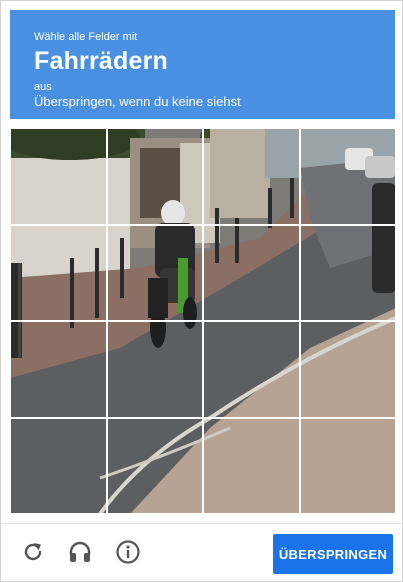 Image resolution: width=403 pixels, height=582 pixels. What do you see at coordinates (137, 101) in the screenshot?
I see `skip-hint: Überspringen, wenn du keine siehst` at bounding box center [137, 101].